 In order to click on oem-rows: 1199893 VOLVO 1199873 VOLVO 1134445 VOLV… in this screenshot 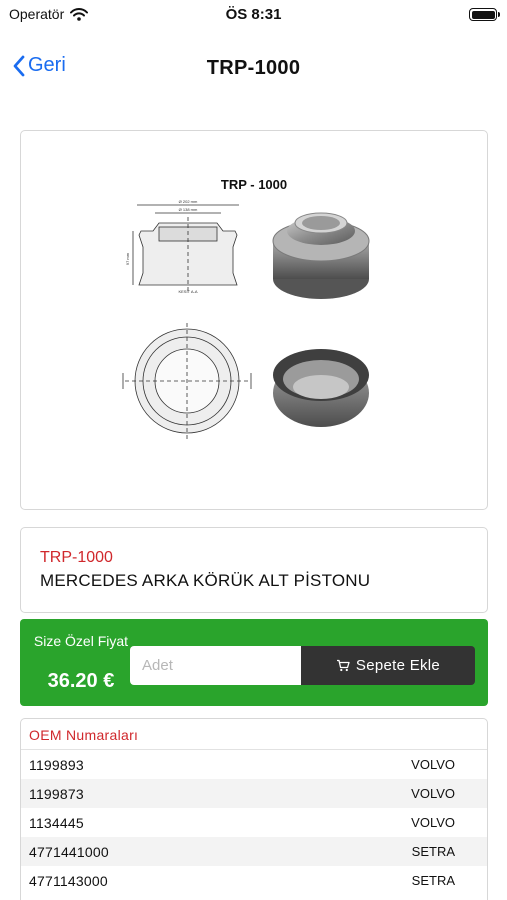, I will do `click(254, 822)`.